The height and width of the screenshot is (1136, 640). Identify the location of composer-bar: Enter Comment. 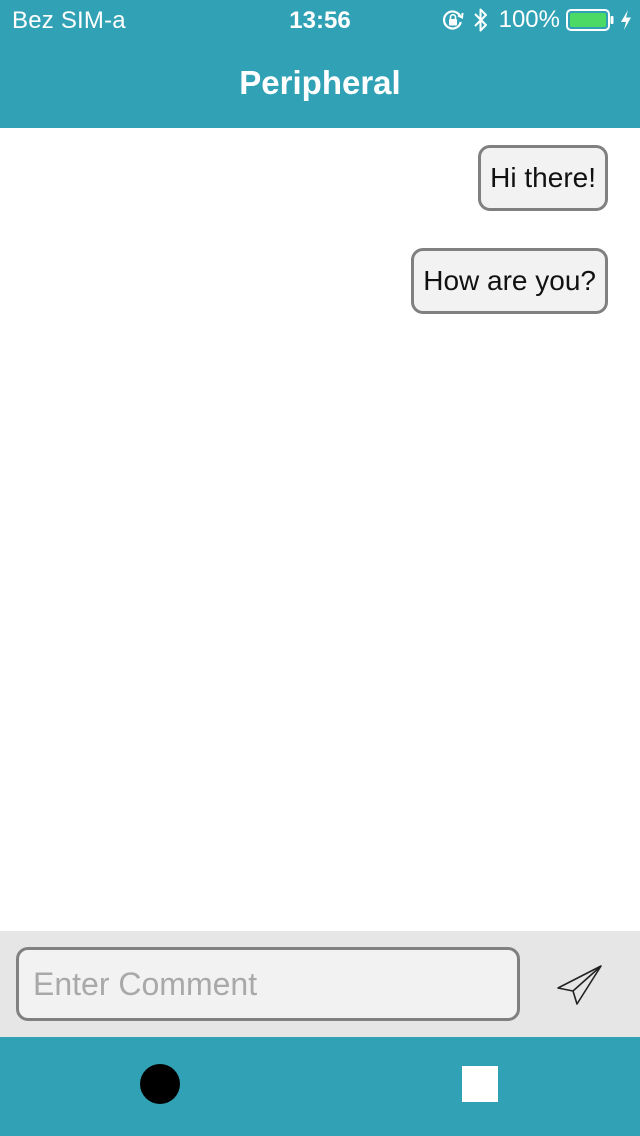
(320, 984).